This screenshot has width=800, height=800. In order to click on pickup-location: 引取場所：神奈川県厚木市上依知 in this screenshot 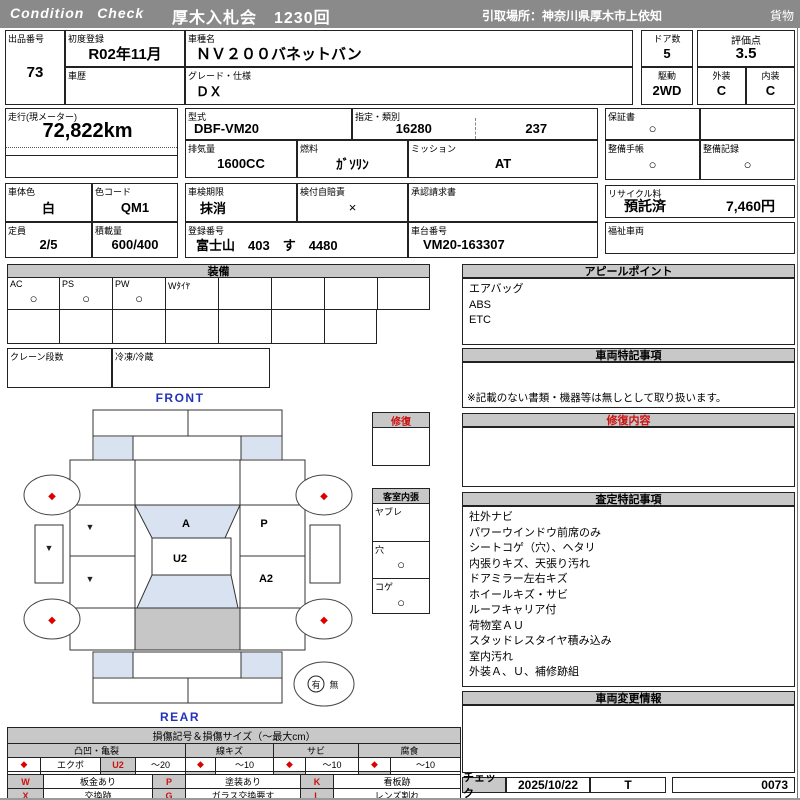, I will do `click(572, 16)`.